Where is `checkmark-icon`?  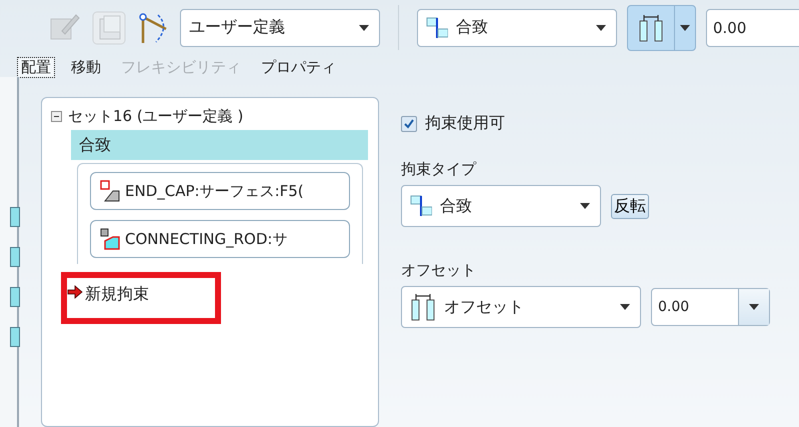 checkmark-icon is located at coordinates (409, 124).